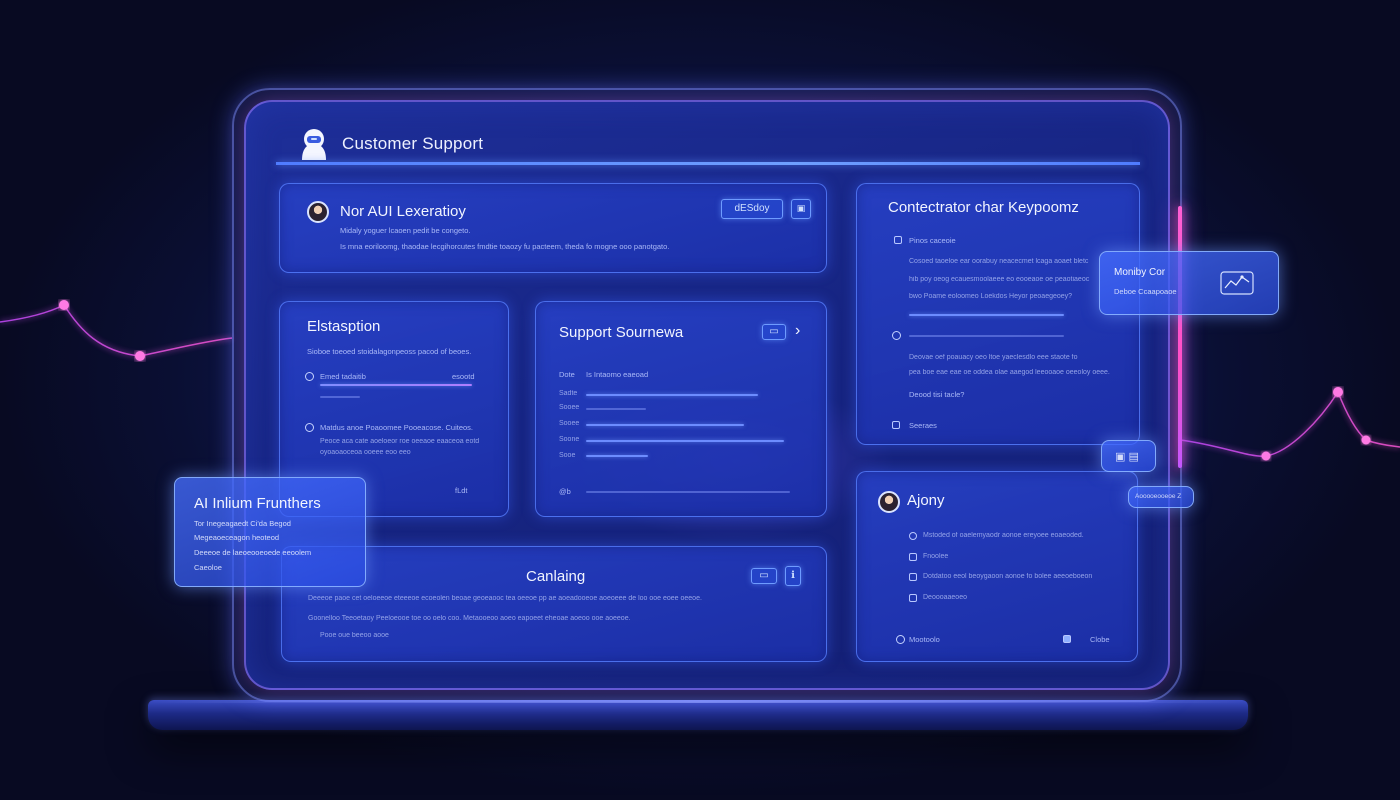 This screenshot has height=800, width=1400. What do you see at coordinates (926, 500) in the screenshot?
I see `card-ajony-title: Ajony` at bounding box center [926, 500].